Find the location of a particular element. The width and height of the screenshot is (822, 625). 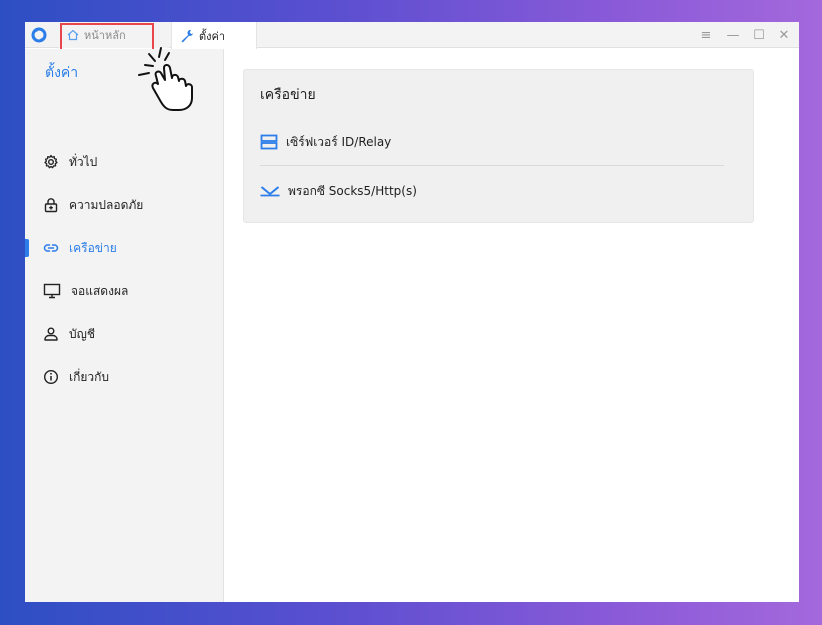

minimize-button: — is located at coordinates (733, 35).